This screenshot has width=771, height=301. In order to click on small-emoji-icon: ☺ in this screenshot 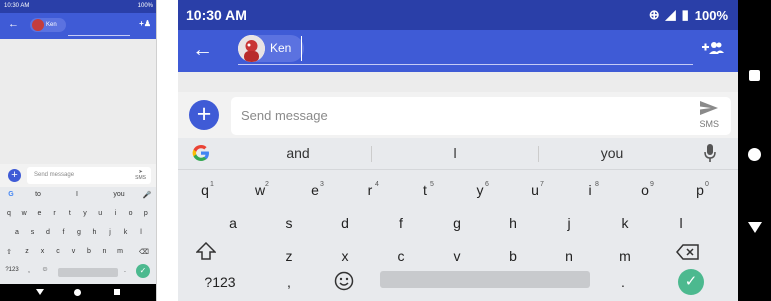, I will do `click(45, 269)`.